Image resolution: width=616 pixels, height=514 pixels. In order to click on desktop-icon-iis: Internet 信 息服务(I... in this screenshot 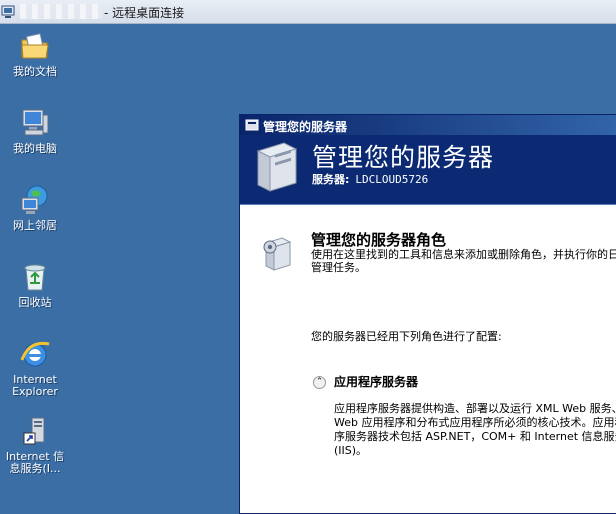, I will do `click(36, 445)`.